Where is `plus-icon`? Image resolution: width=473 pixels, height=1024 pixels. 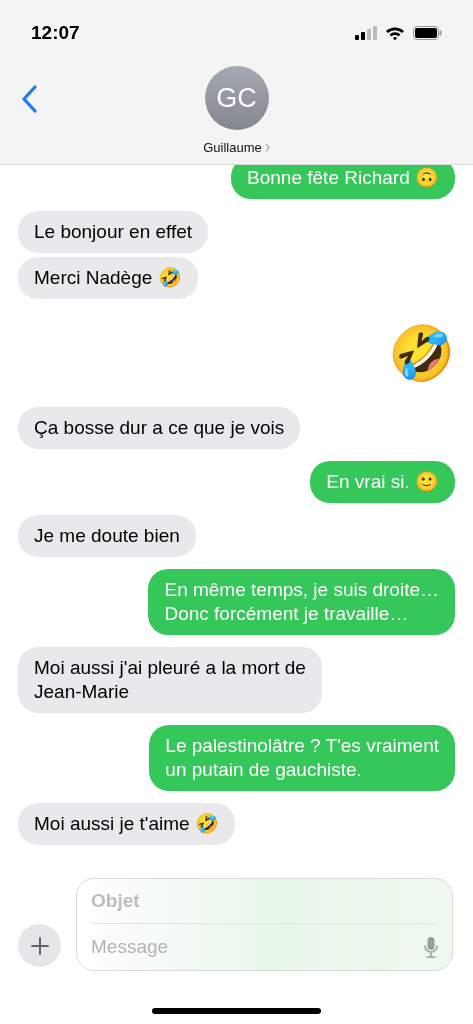
plus-icon is located at coordinates (39, 945).